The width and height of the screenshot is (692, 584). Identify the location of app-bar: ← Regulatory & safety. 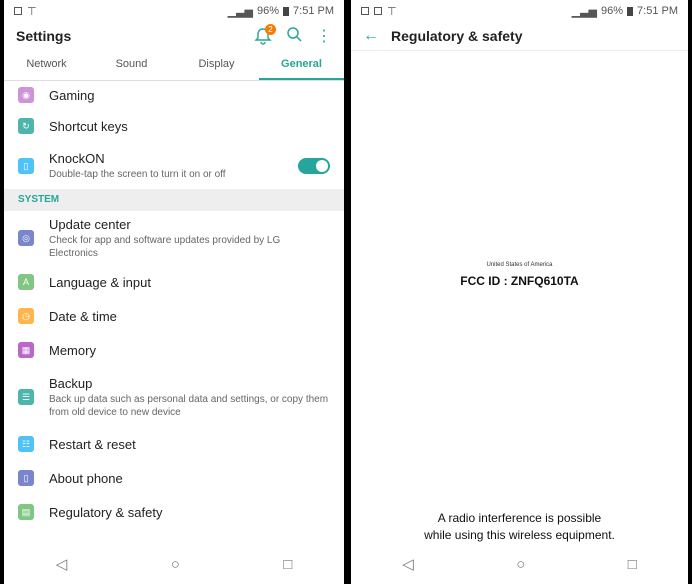
(519, 36).